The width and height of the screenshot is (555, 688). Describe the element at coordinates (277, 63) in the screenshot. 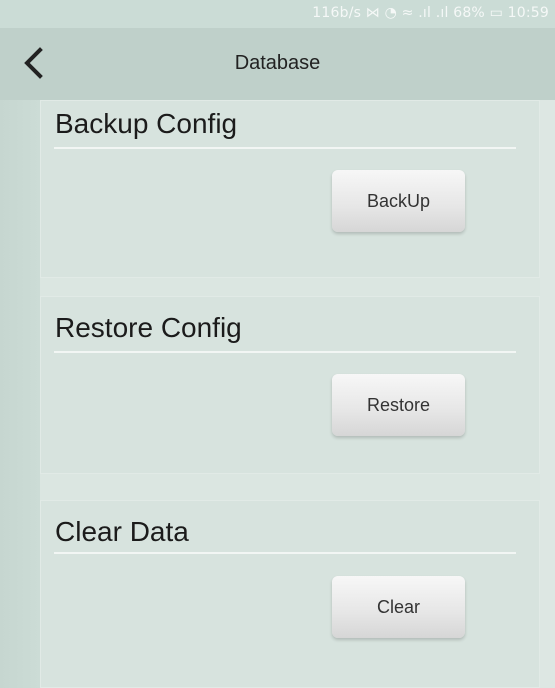

I see `page-title: Database` at that location.